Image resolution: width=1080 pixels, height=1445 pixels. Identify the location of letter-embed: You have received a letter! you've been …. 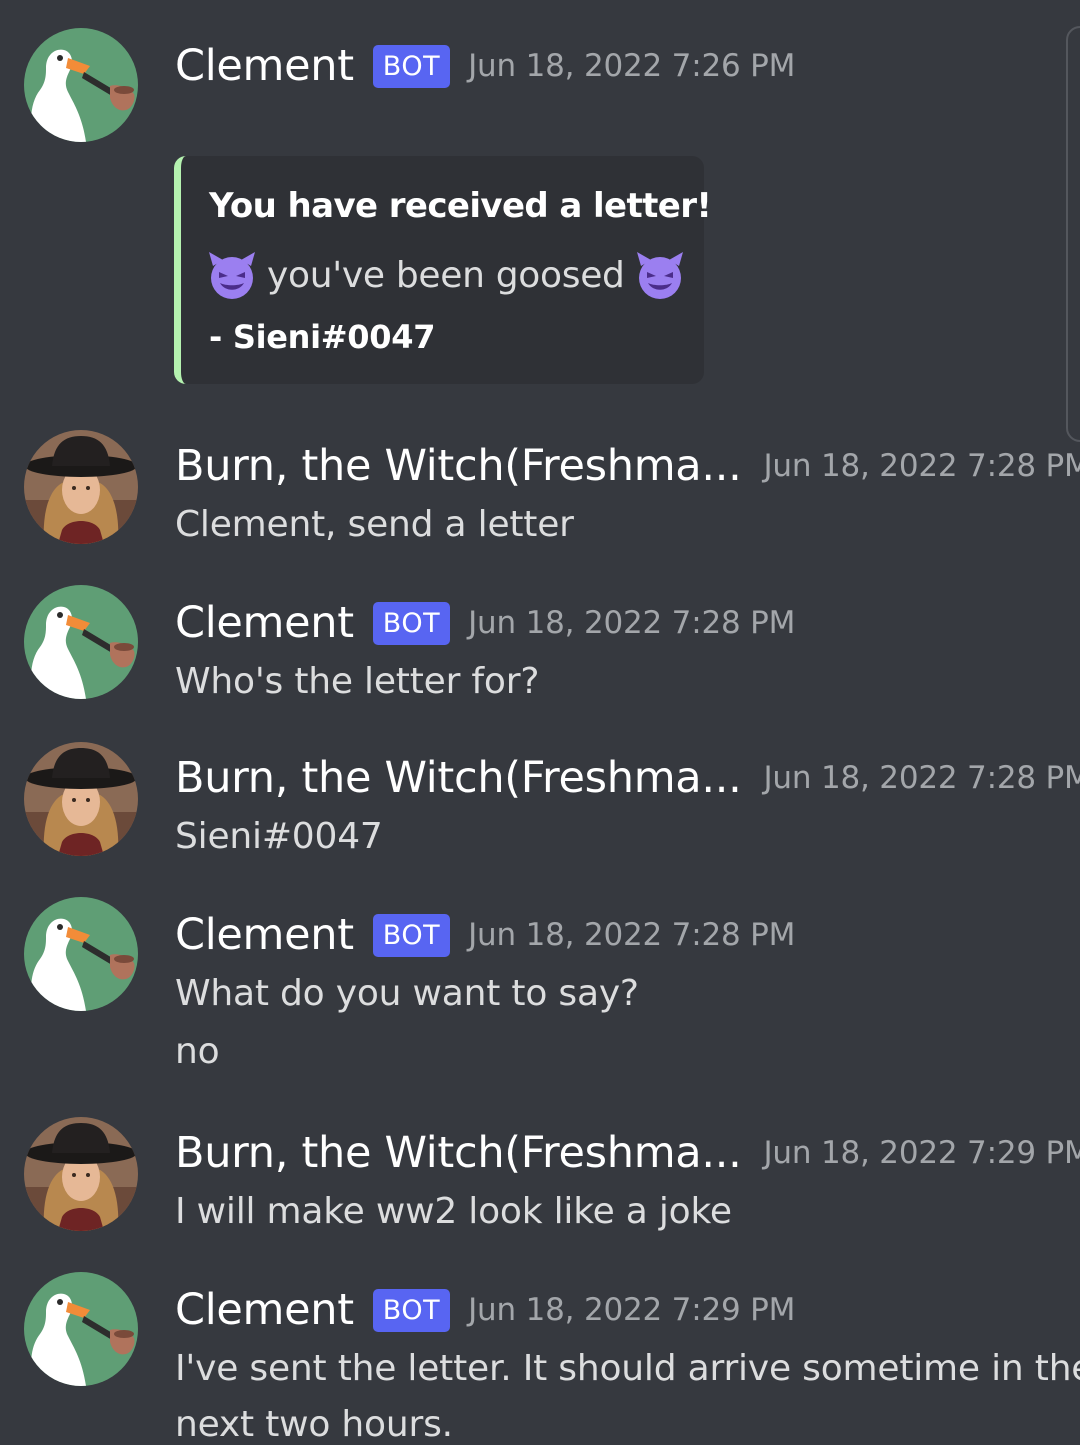
(443, 270).